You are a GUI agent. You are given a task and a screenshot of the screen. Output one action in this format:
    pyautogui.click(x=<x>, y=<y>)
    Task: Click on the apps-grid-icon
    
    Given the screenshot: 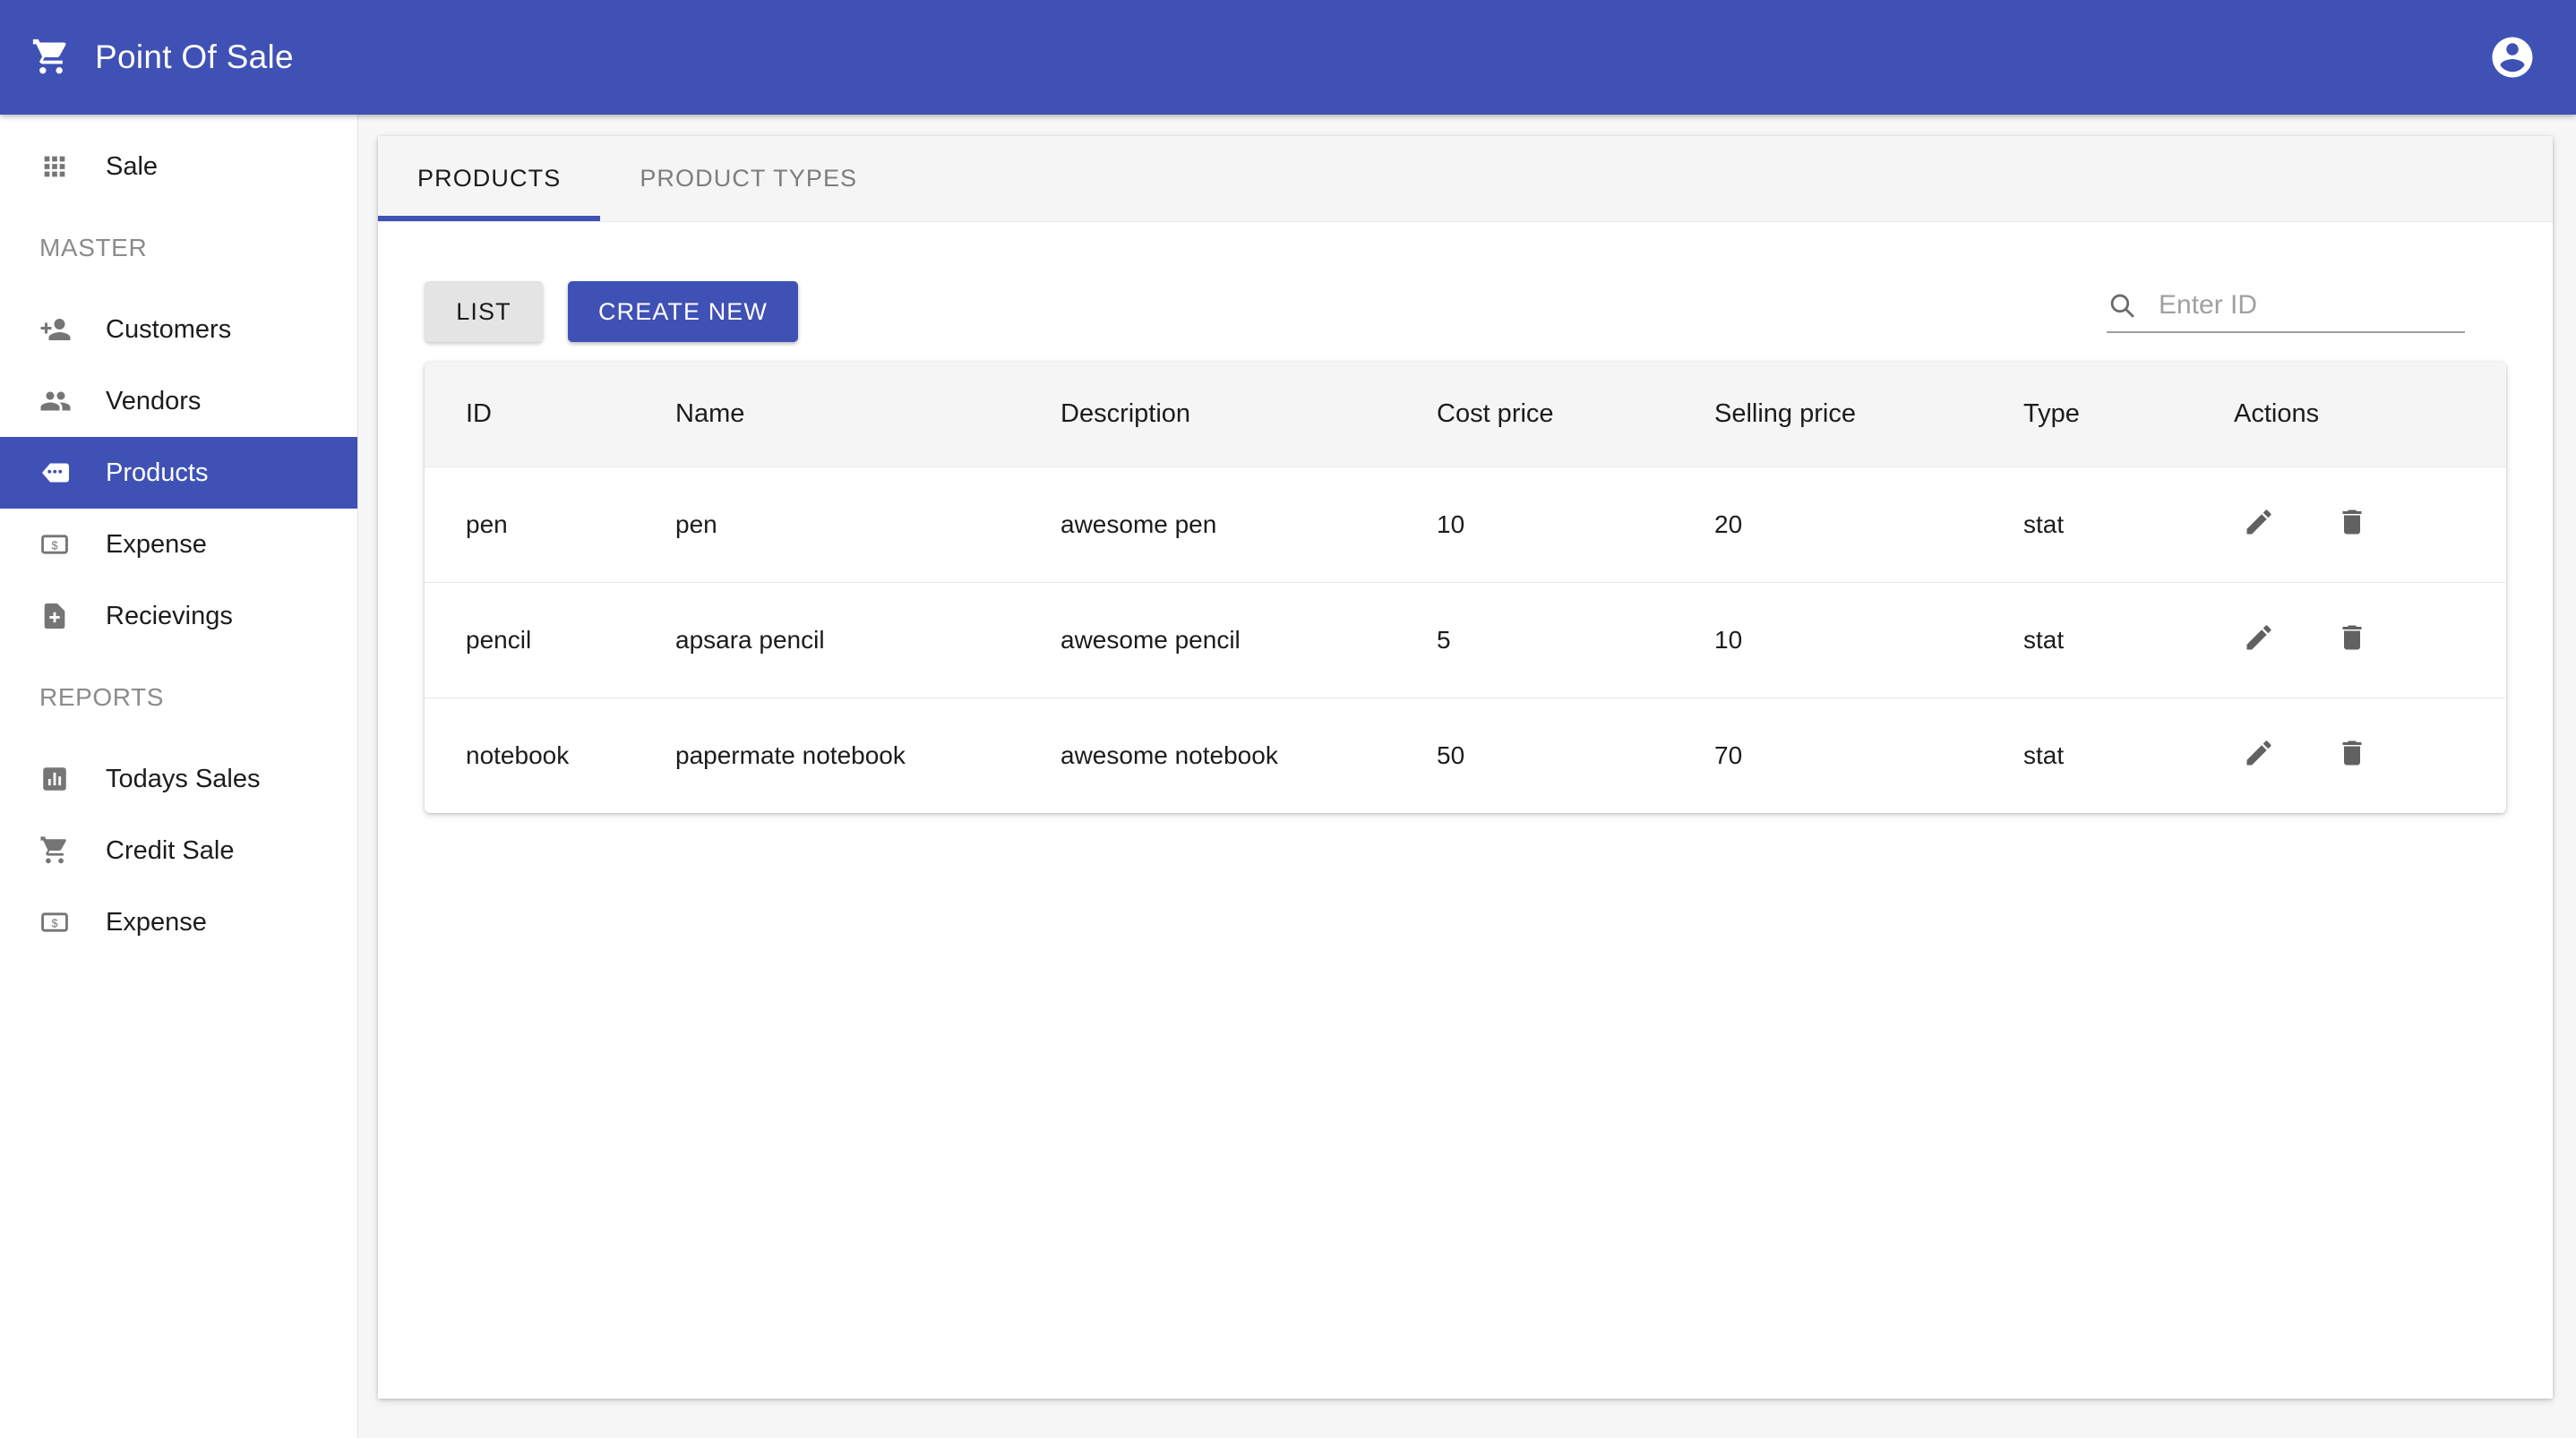 What is the action you would take?
    pyautogui.click(x=59, y=166)
    